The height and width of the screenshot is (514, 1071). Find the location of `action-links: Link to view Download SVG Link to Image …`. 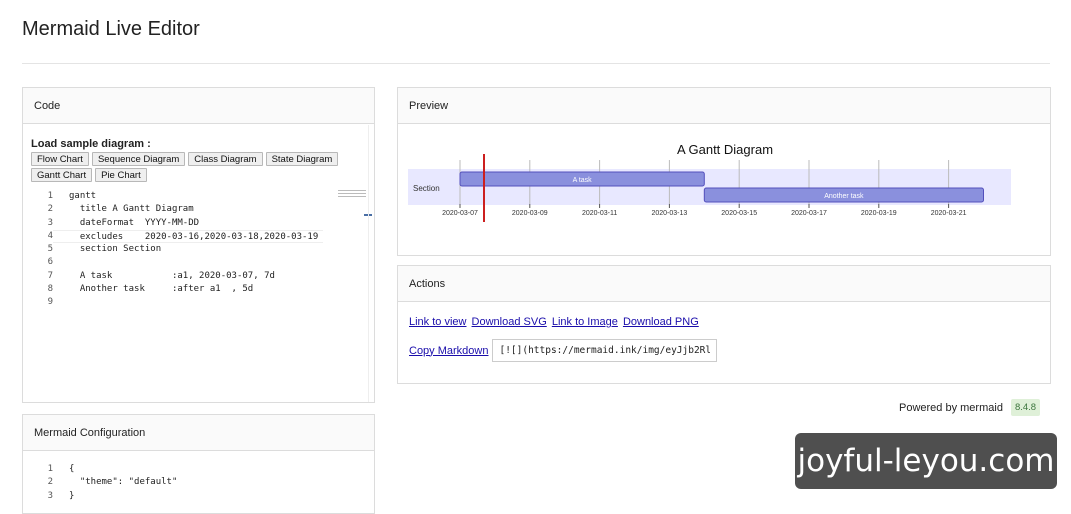

action-links: Link to view Download SVG Link to Image … is located at coordinates (555, 322).